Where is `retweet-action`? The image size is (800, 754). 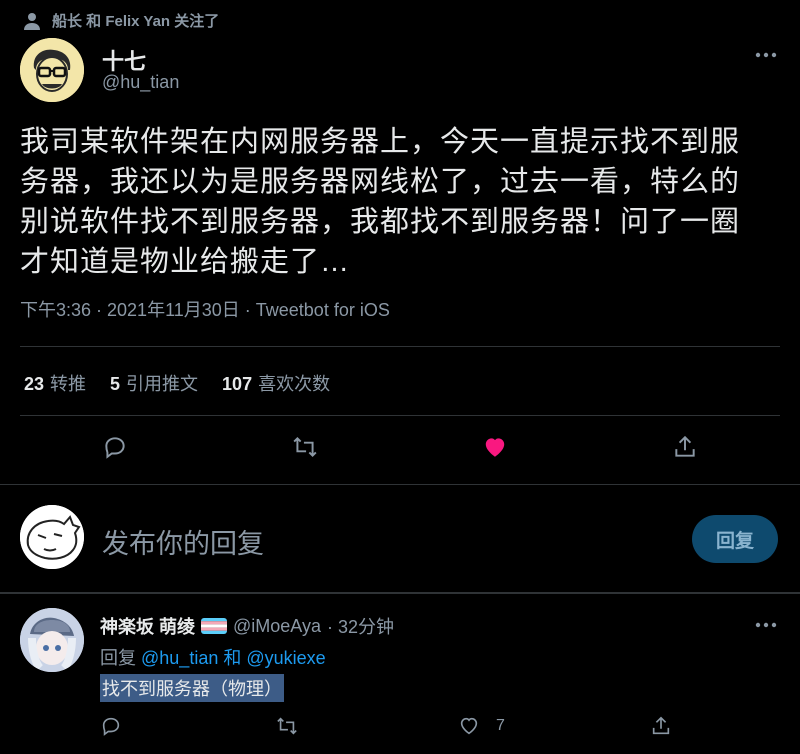
retweet-action is located at coordinates (305, 447).